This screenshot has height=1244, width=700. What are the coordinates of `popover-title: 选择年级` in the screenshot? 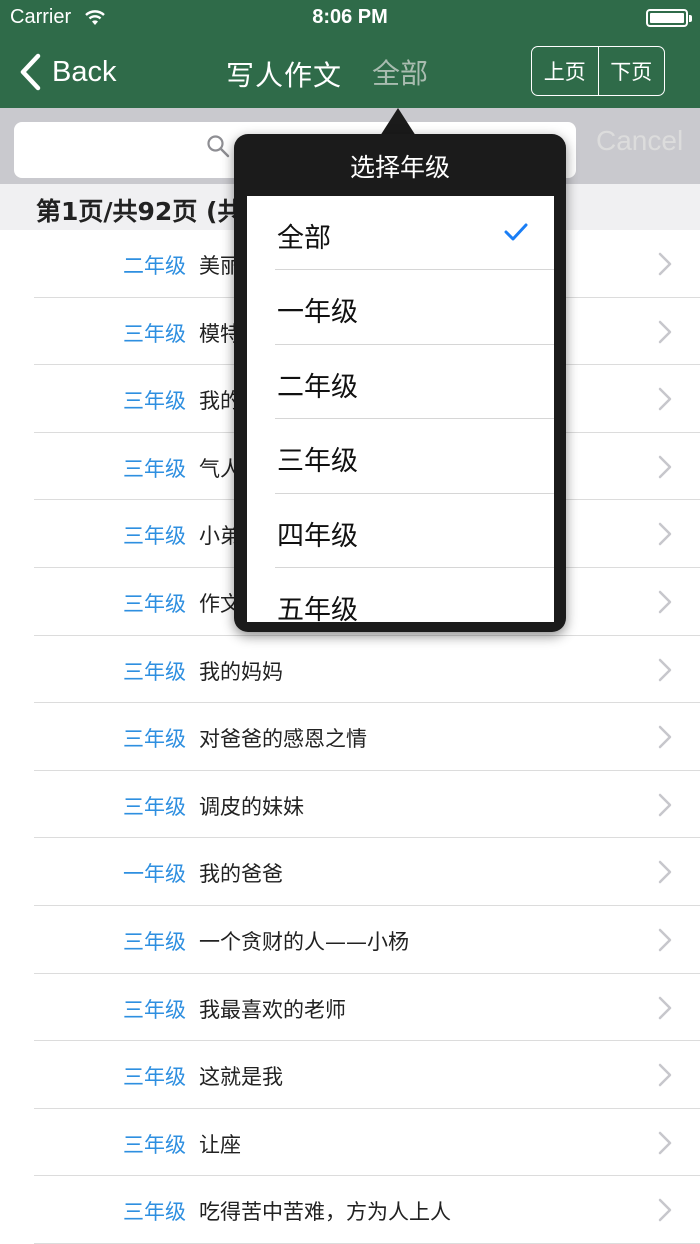 It's located at (399, 167).